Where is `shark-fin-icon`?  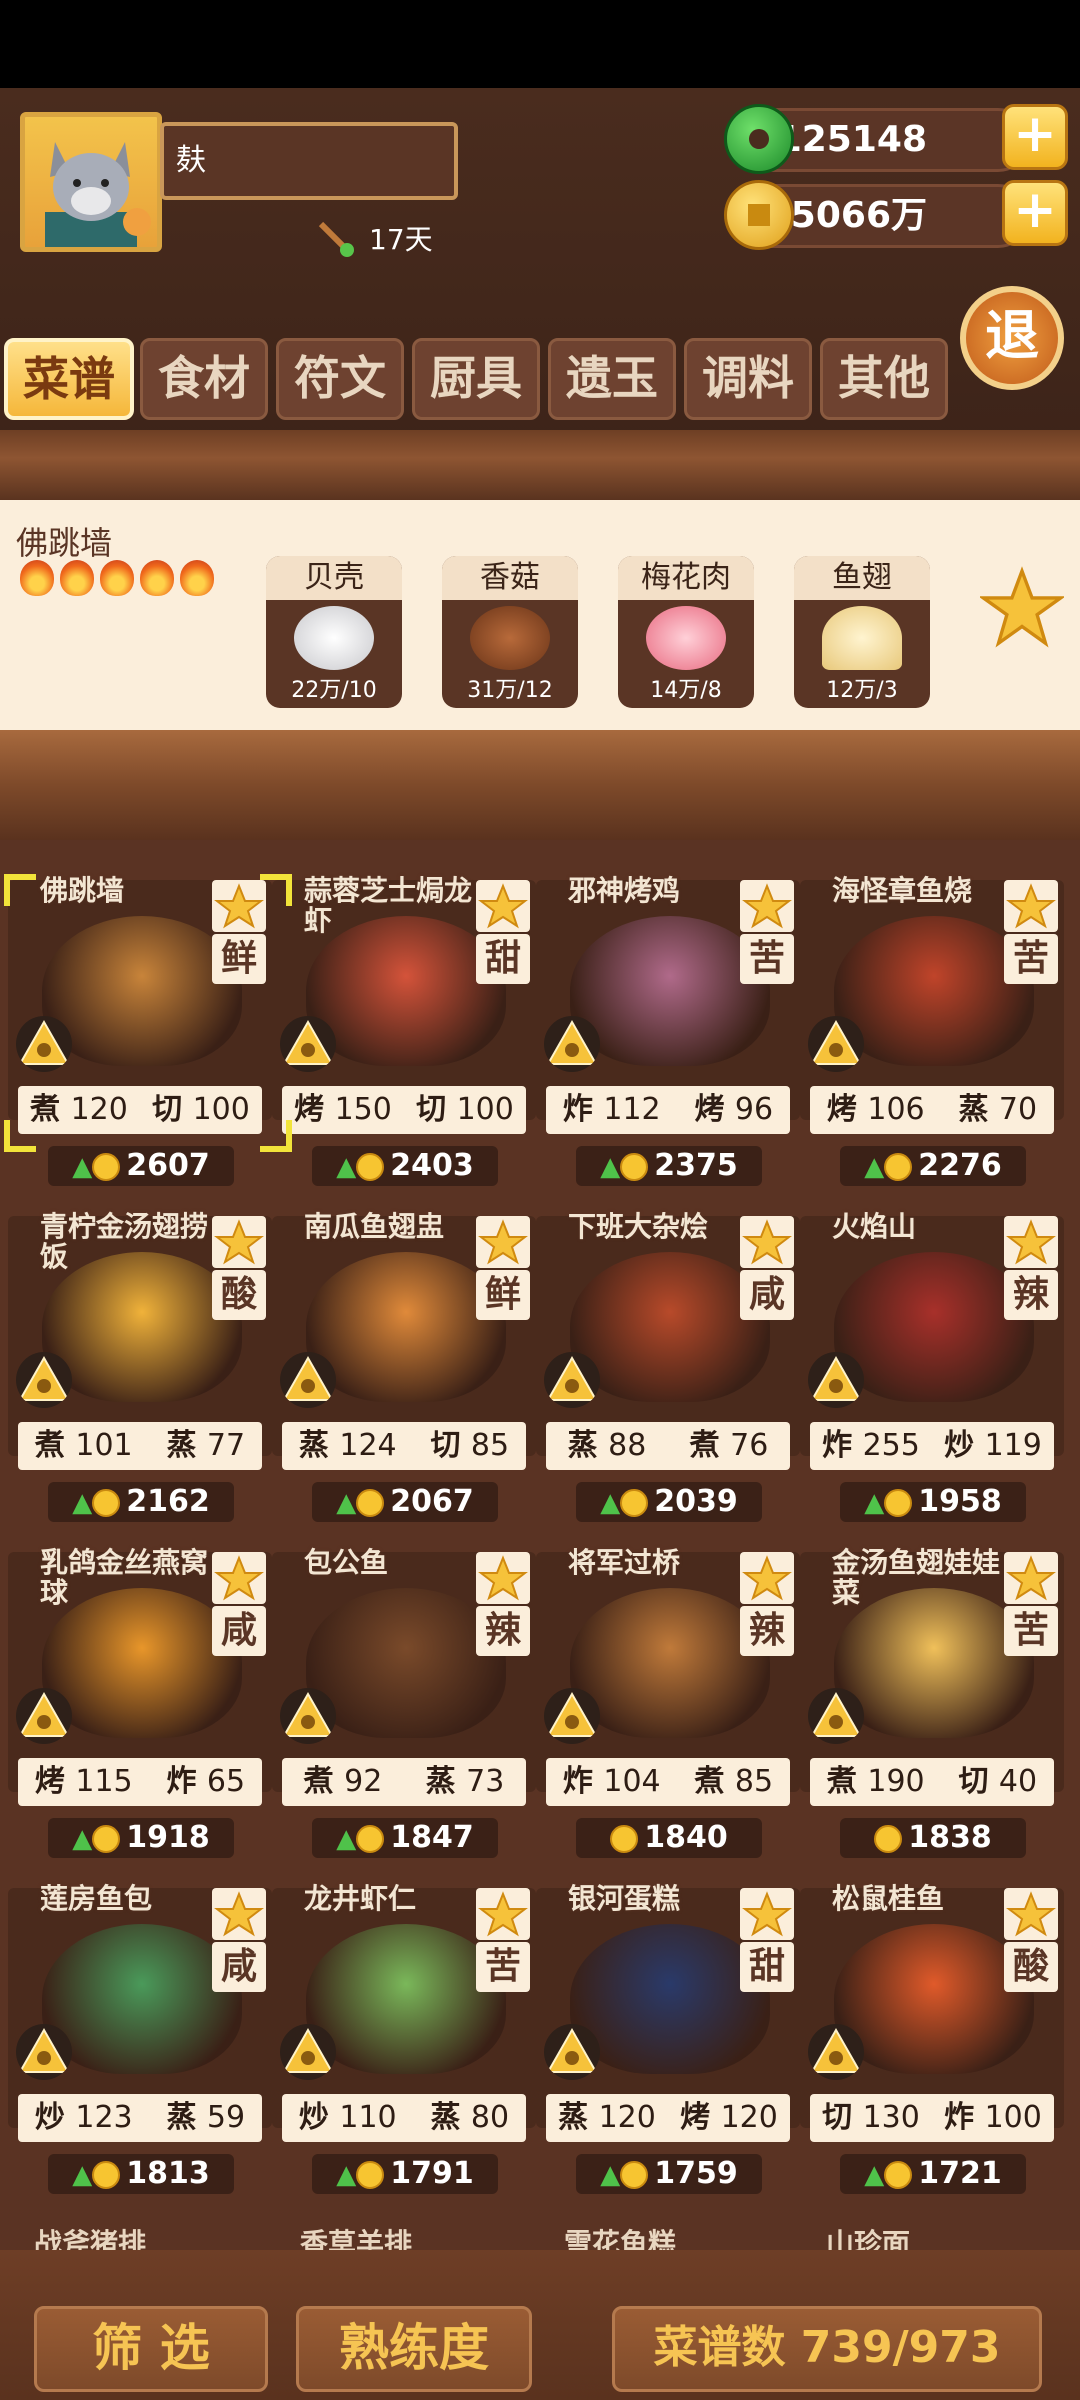 shark-fin-icon is located at coordinates (862, 638).